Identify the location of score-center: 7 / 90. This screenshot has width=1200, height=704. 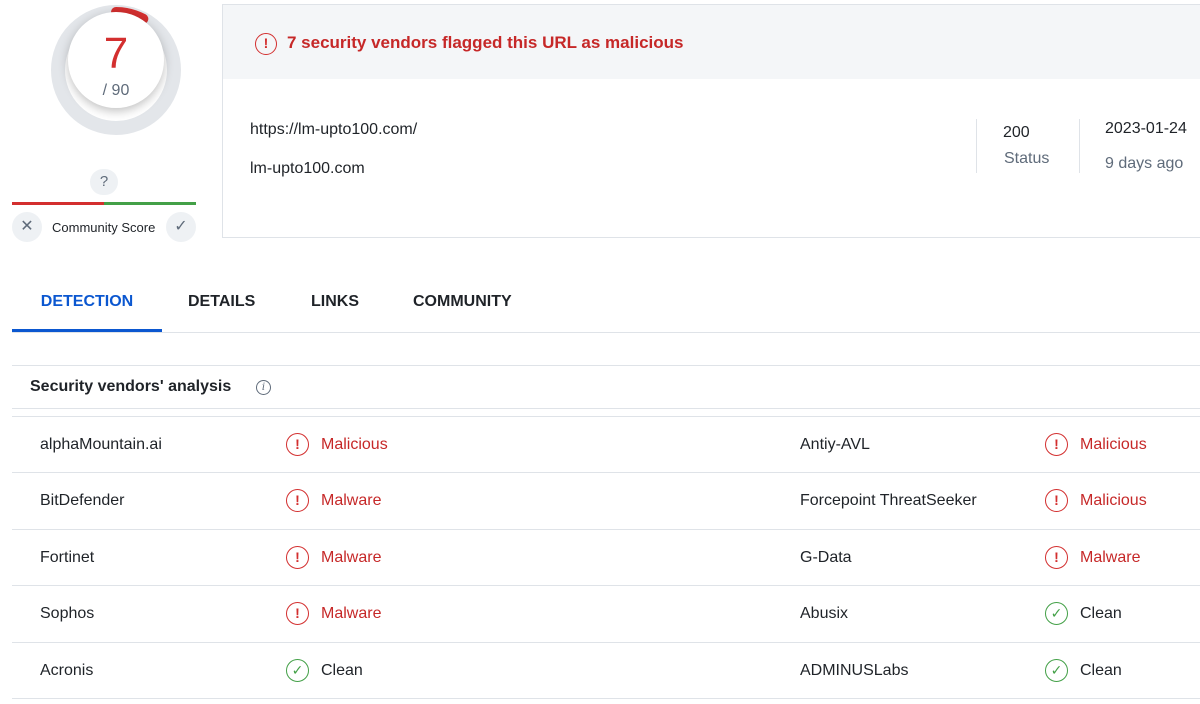
(116, 60).